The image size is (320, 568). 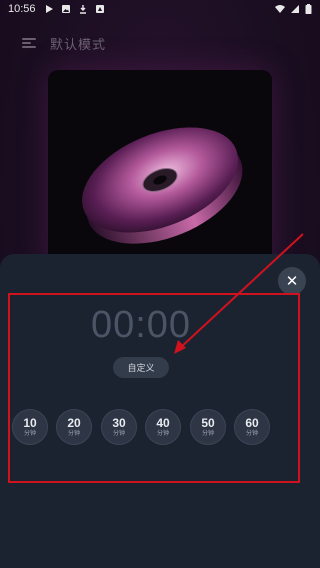 I want to click on close-button: ✕, so click(x=292, y=281).